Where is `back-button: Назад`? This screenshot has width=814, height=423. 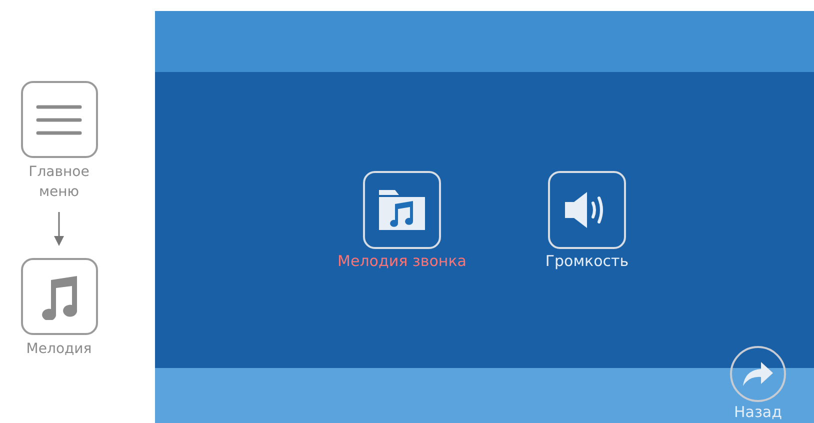
back-button: Назад is located at coordinates (758, 383).